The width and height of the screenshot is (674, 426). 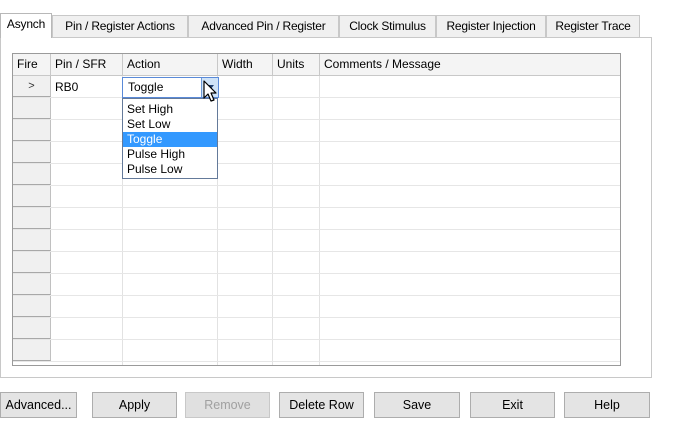 What do you see at coordinates (227, 405) in the screenshot?
I see `remove-button: Remove` at bounding box center [227, 405].